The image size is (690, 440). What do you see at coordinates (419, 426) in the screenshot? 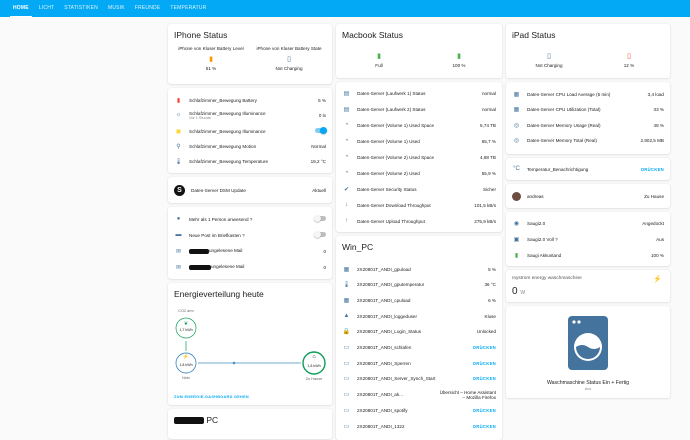
I see `entity-row: ▭ 2X20801T_ANDI_1322 DRÜCKEN` at bounding box center [419, 426].